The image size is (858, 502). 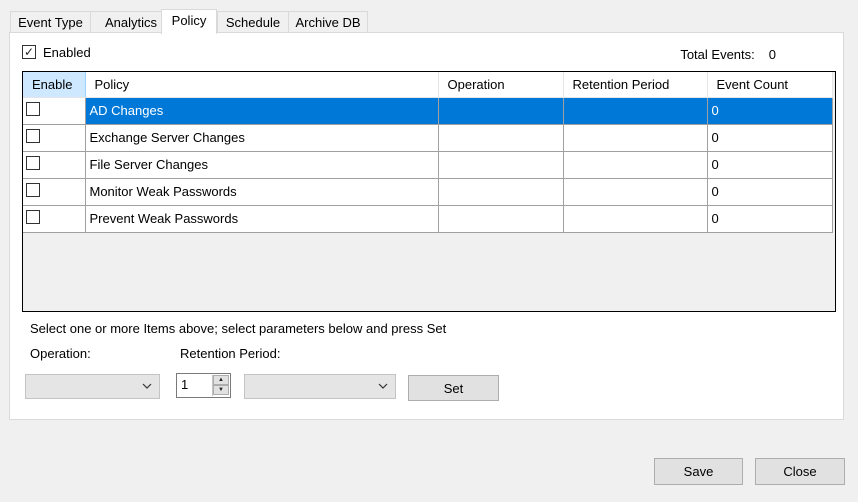 What do you see at coordinates (189, 21) in the screenshot?
I see `tab-policy: Policy` at bounding box center [189, 21].